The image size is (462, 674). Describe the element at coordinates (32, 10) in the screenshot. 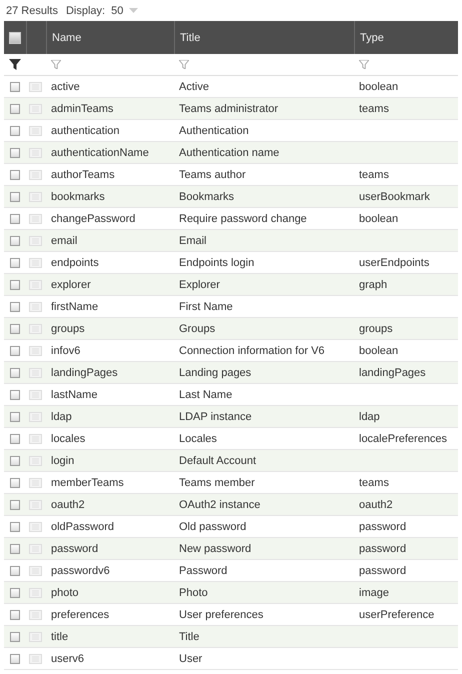

I see `results-count: 27 Results` at that location.